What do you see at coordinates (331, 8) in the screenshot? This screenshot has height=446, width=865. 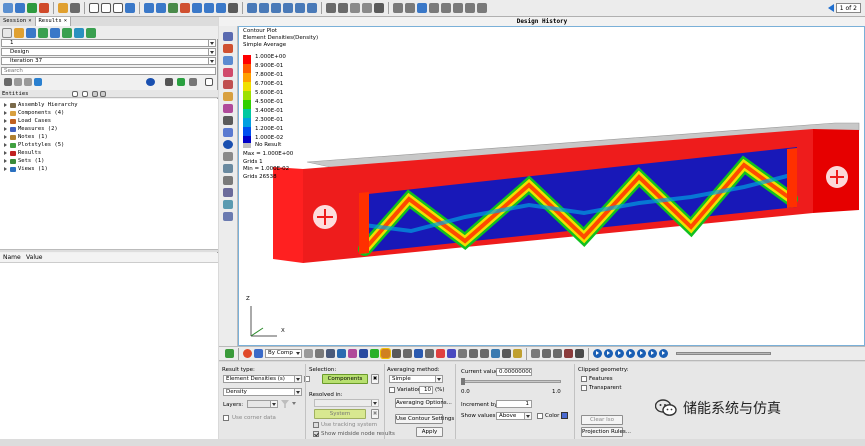 I see `zoom-in-icon` at bounding box center [331, 8].